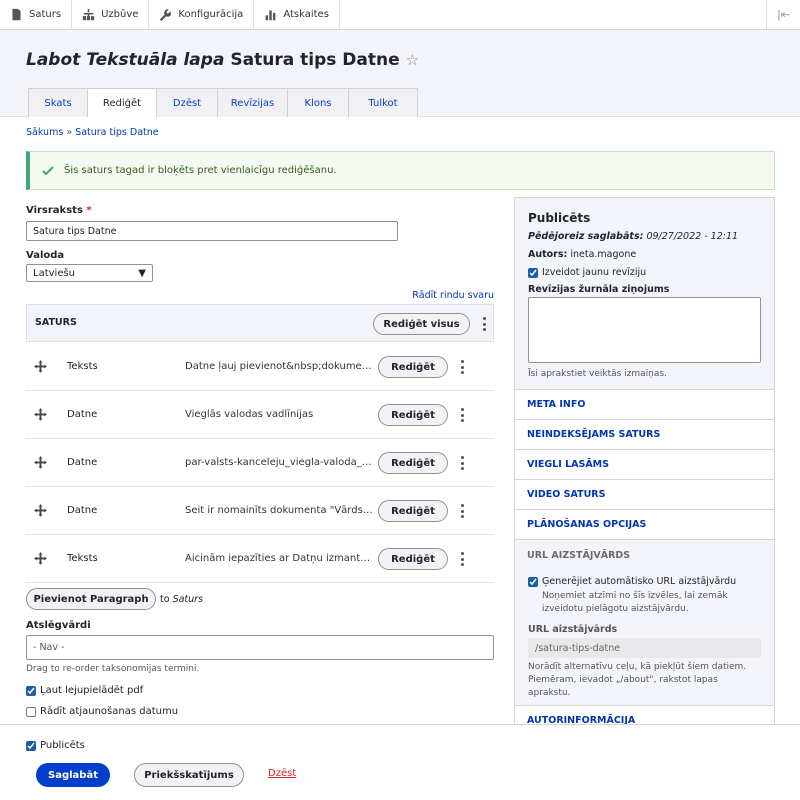 The height and width of the screenshot is (800, 800). I want to click on form-actions: Publicēts Saglabāt Priekšskatījums Dzēst, so click(400, 762).